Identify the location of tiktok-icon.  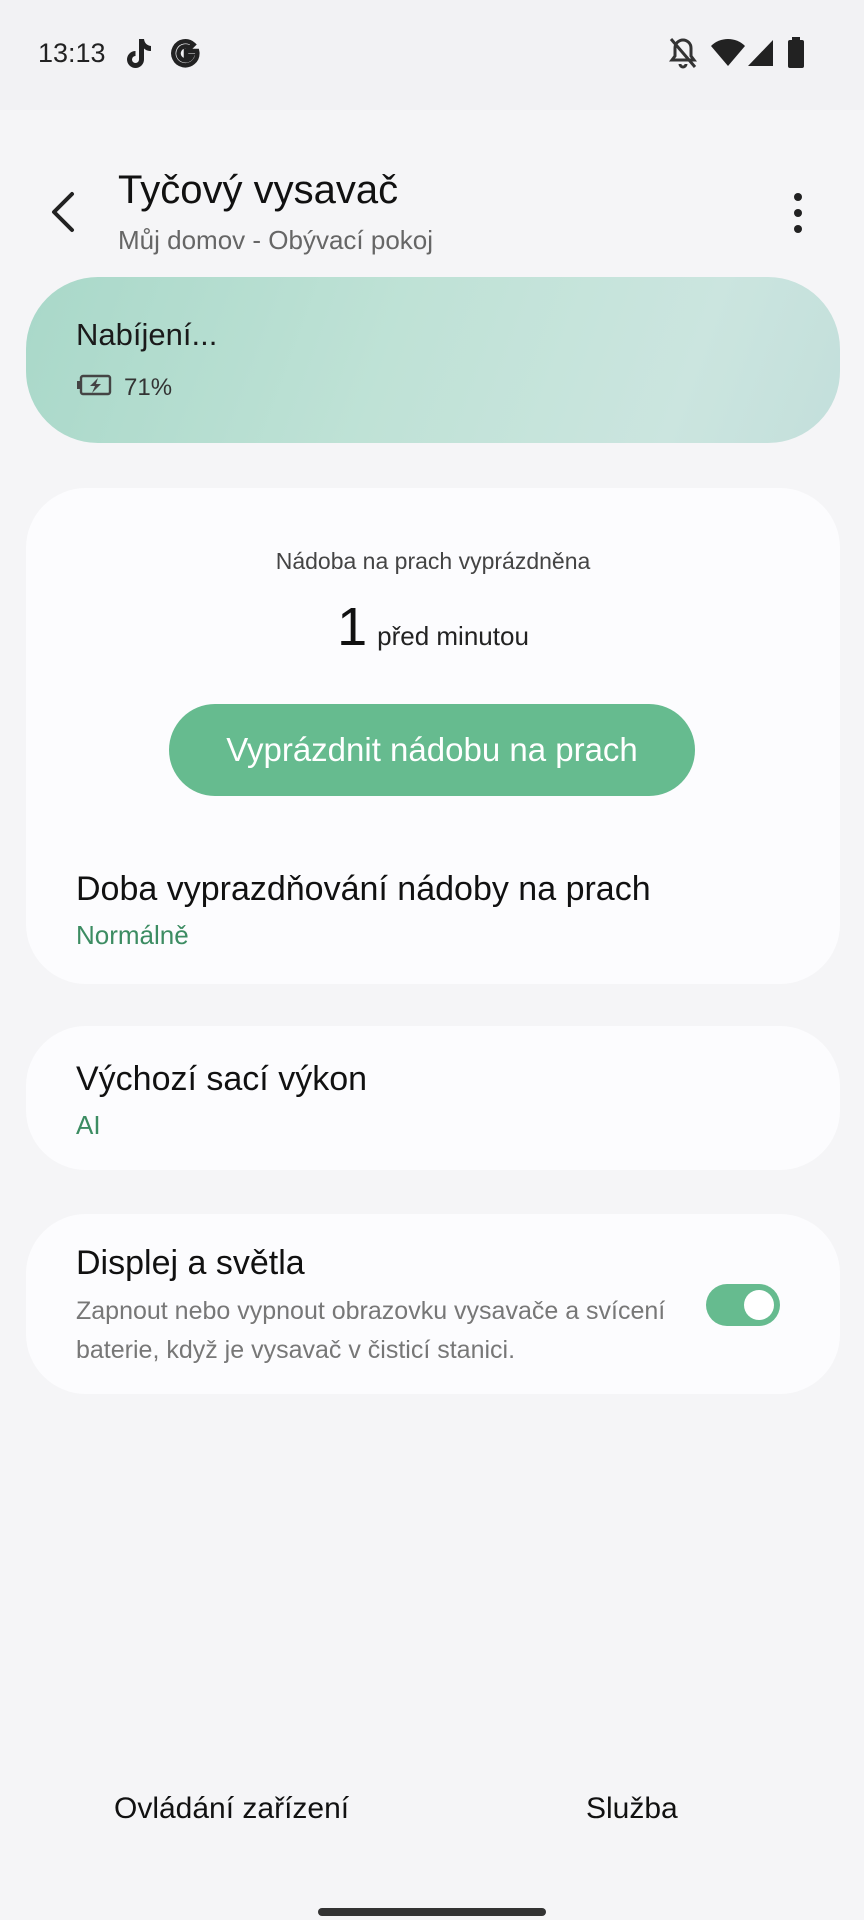
(138, 56).